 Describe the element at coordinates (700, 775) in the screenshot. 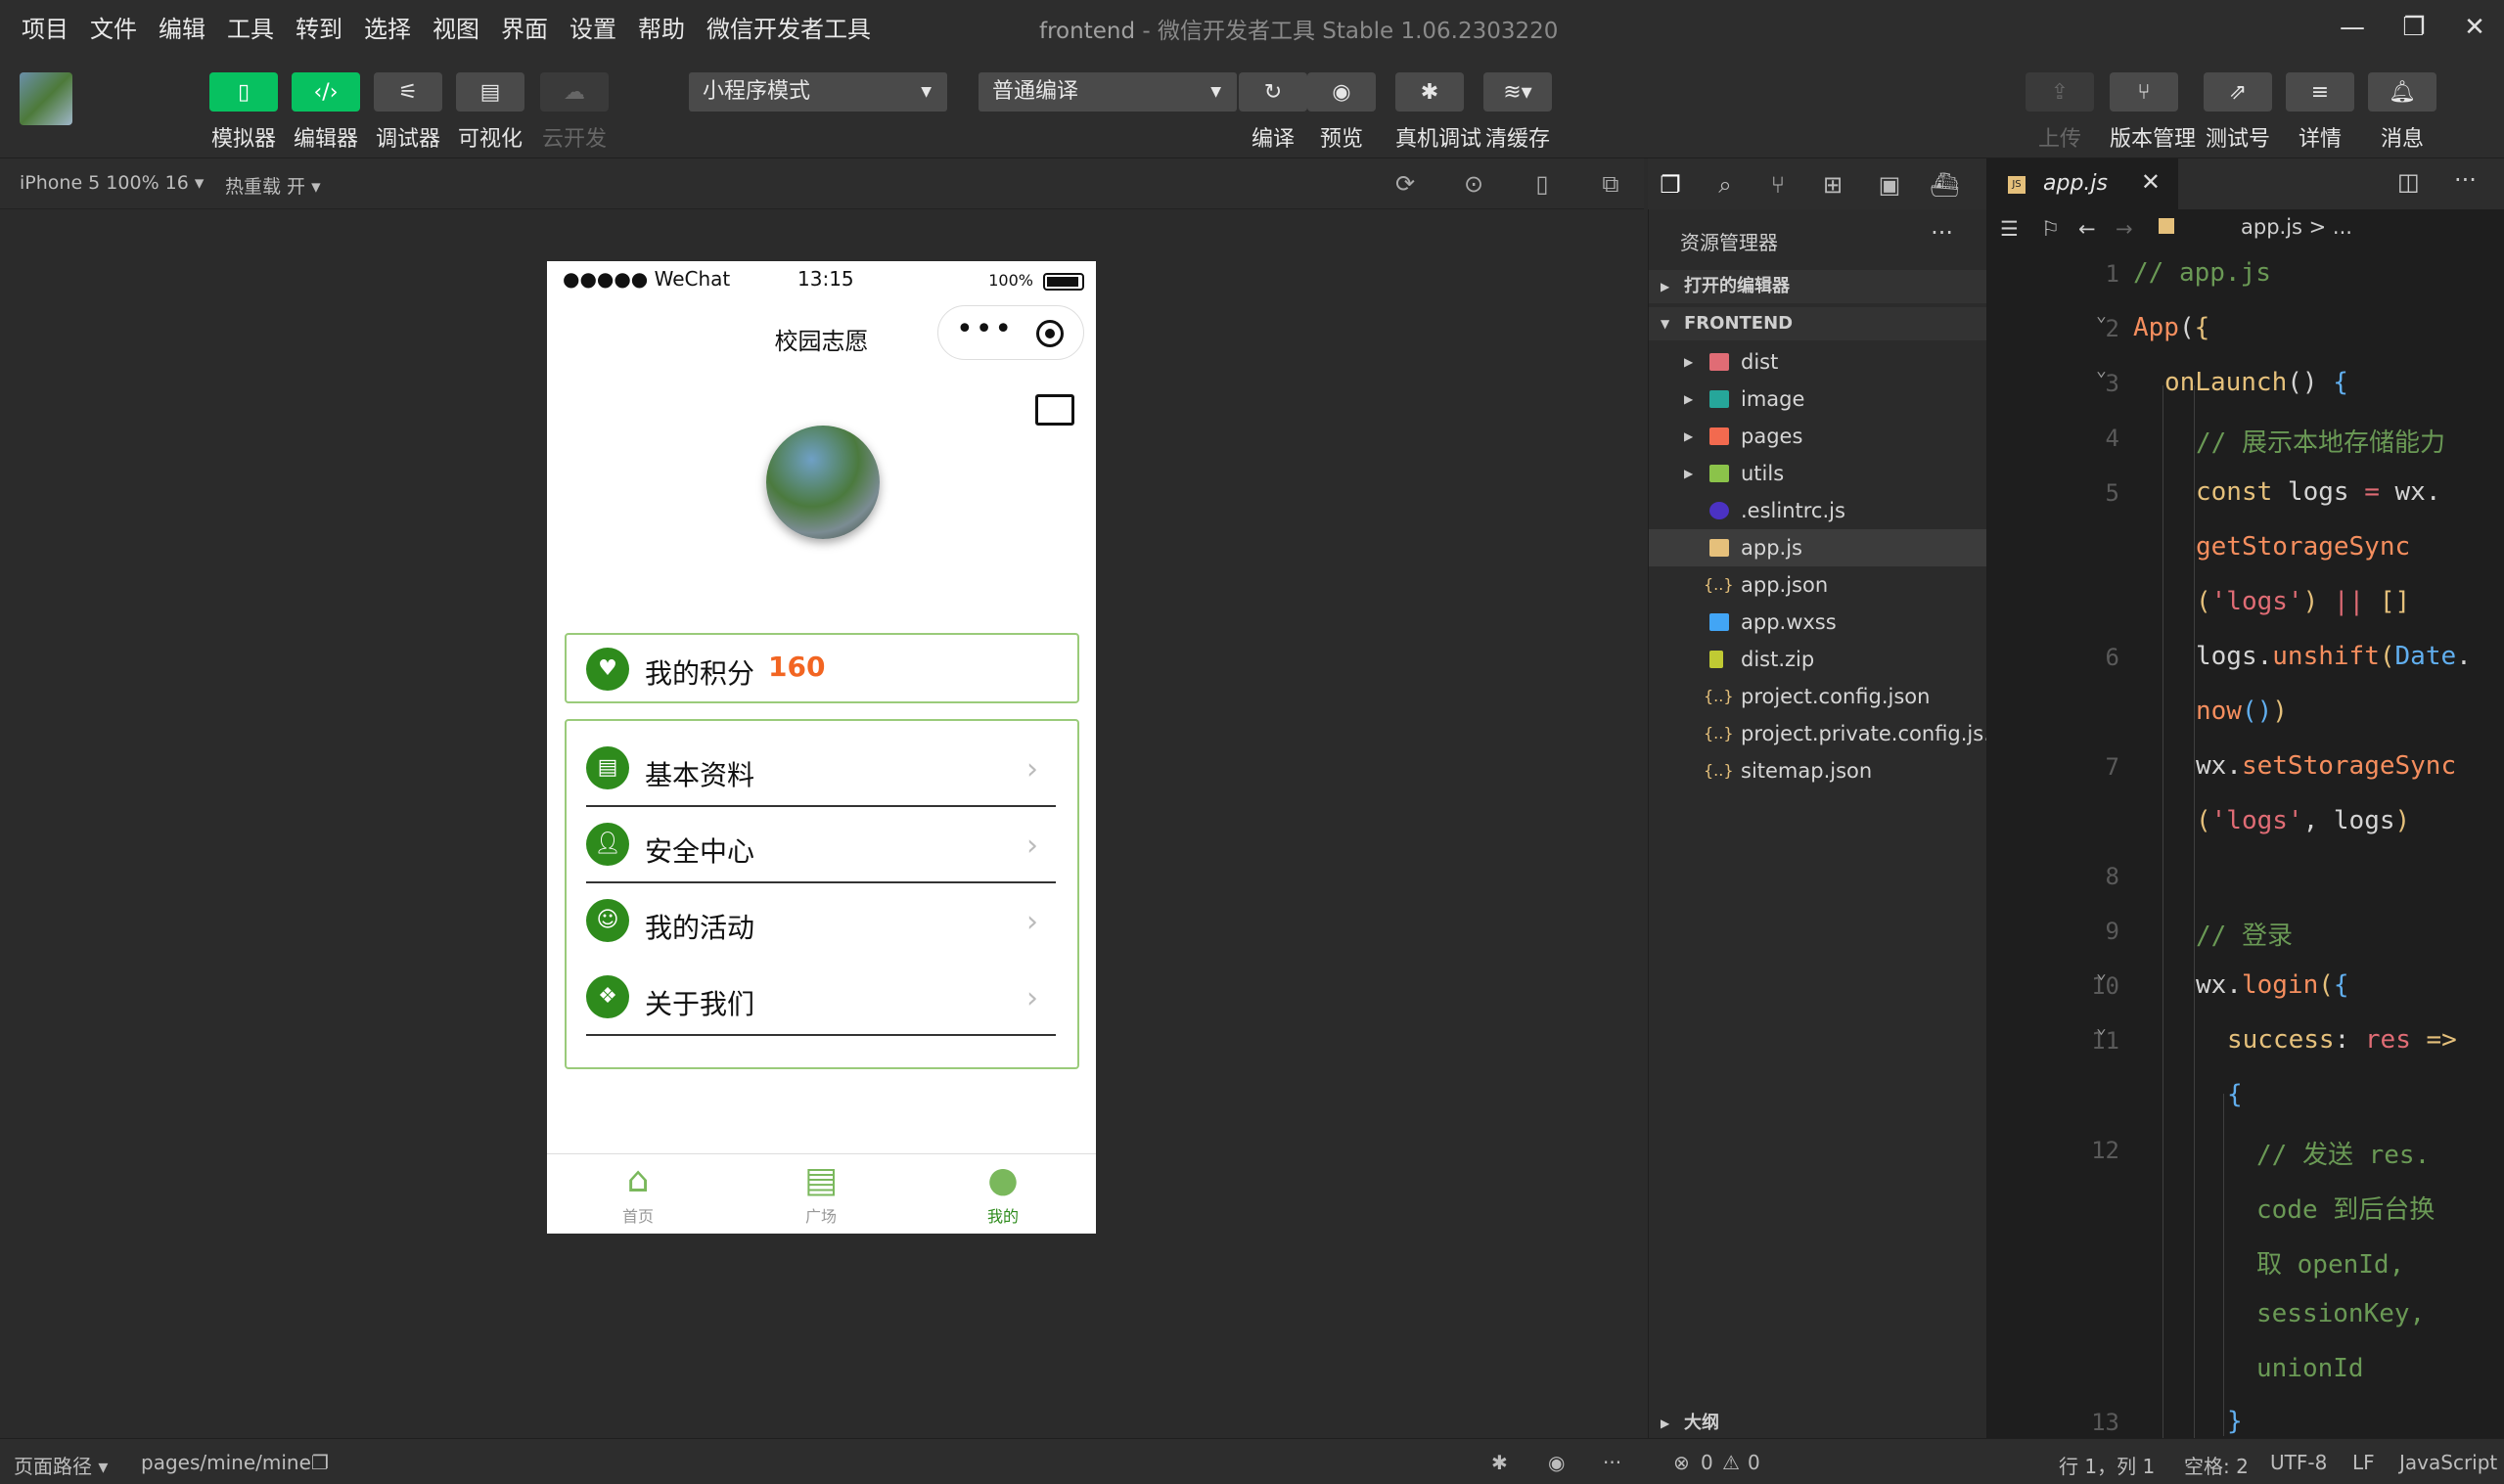

I see `menu-item-label: 基本资料` at that location.